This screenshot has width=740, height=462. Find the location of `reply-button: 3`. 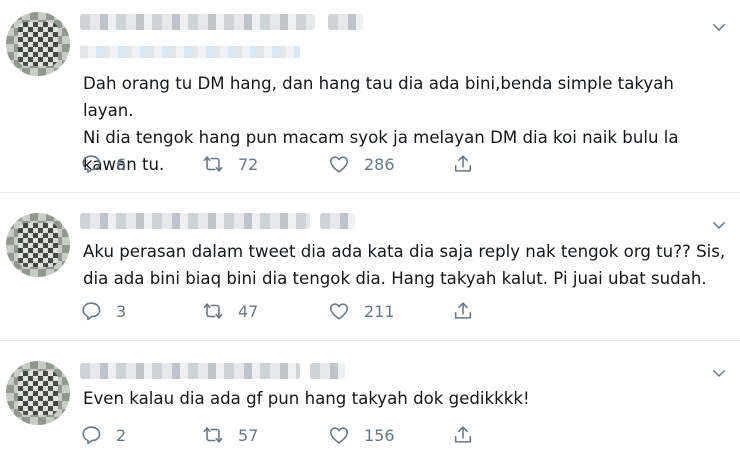

reply-button: 3 is located at coordinates (103, 311).